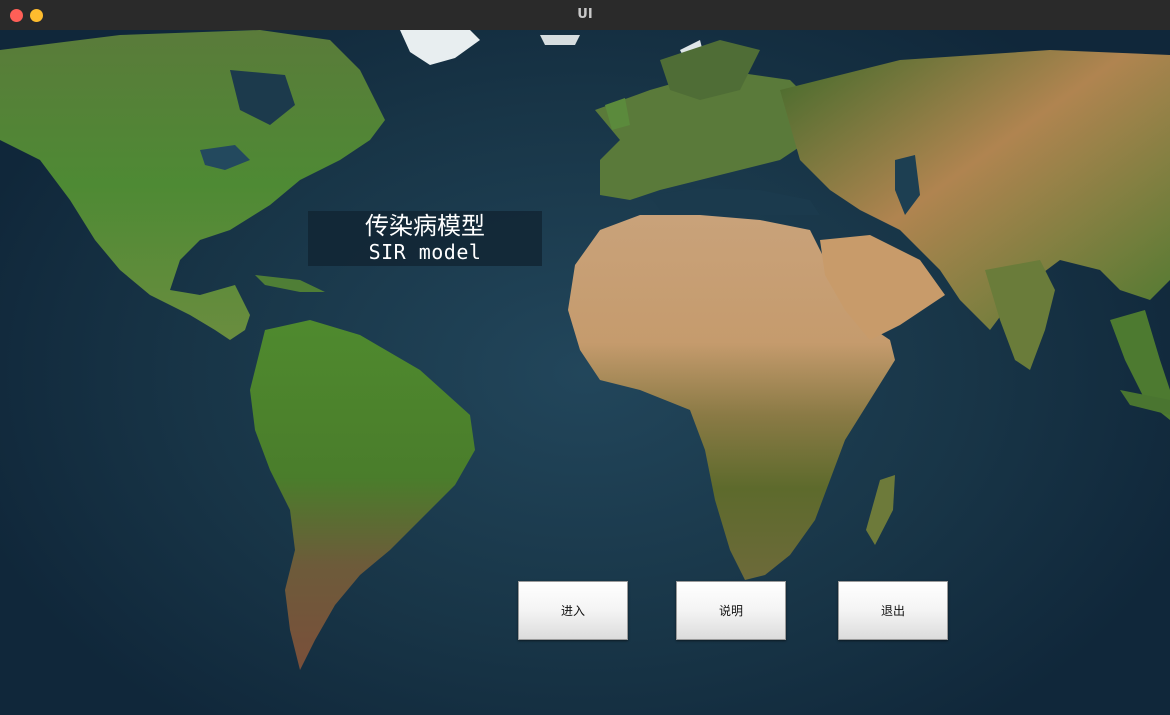  What do you see at coordinates (362, 495) in the screenshot?
I see `south-america-shape` at bounding box center [362, 495].